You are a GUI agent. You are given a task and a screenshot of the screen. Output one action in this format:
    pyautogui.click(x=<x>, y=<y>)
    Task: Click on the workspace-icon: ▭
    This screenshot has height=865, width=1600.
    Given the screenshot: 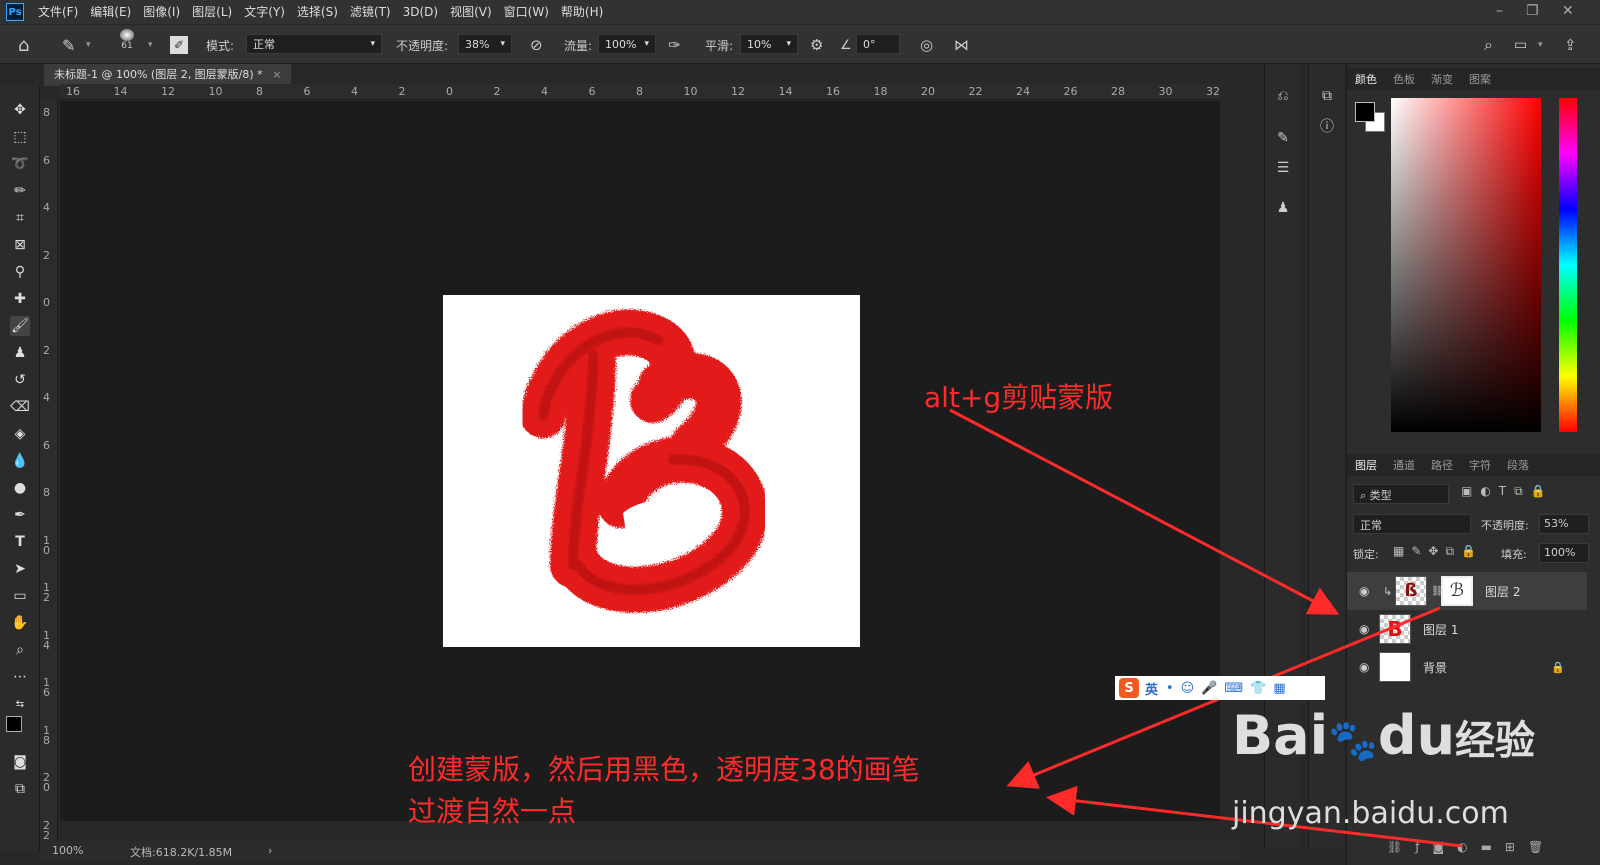 What is the action you would take?
    pyautogui.click(x=1520, y=45)
    